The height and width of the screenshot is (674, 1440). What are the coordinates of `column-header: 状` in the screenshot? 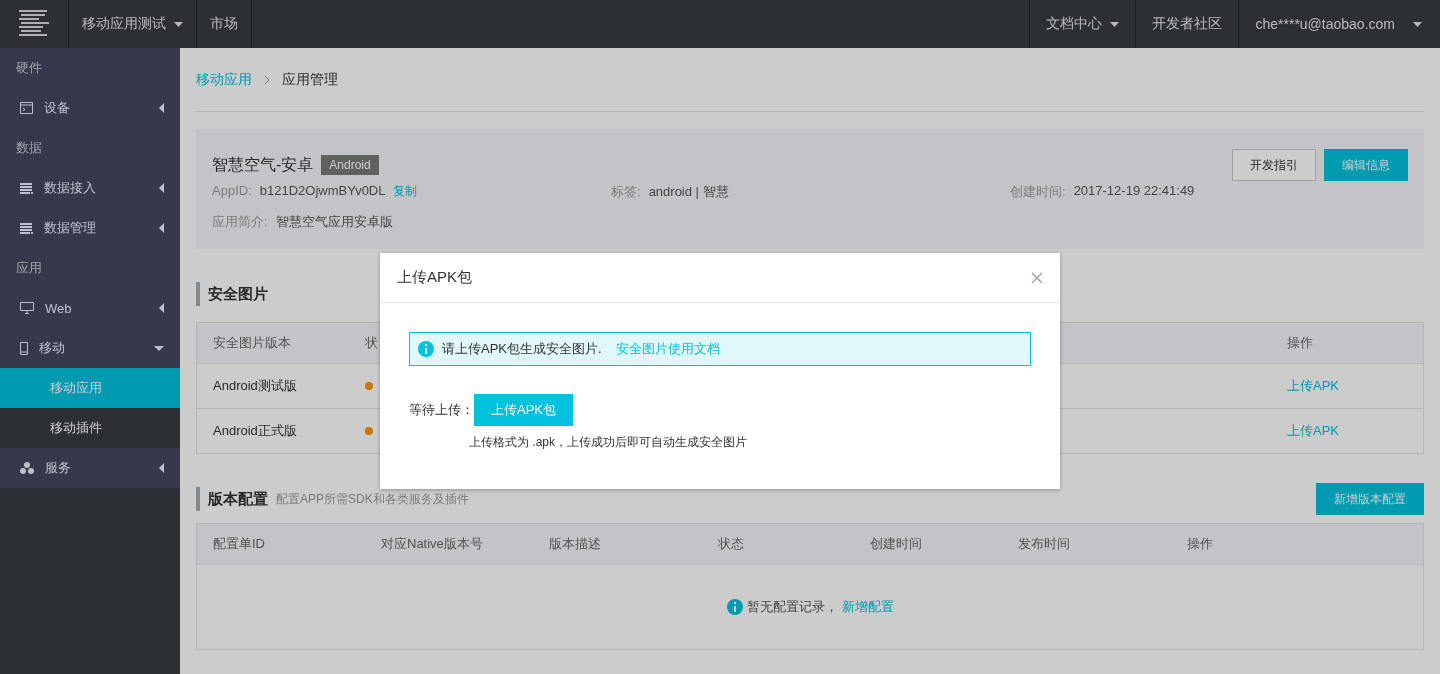 It's located at (371, 343).